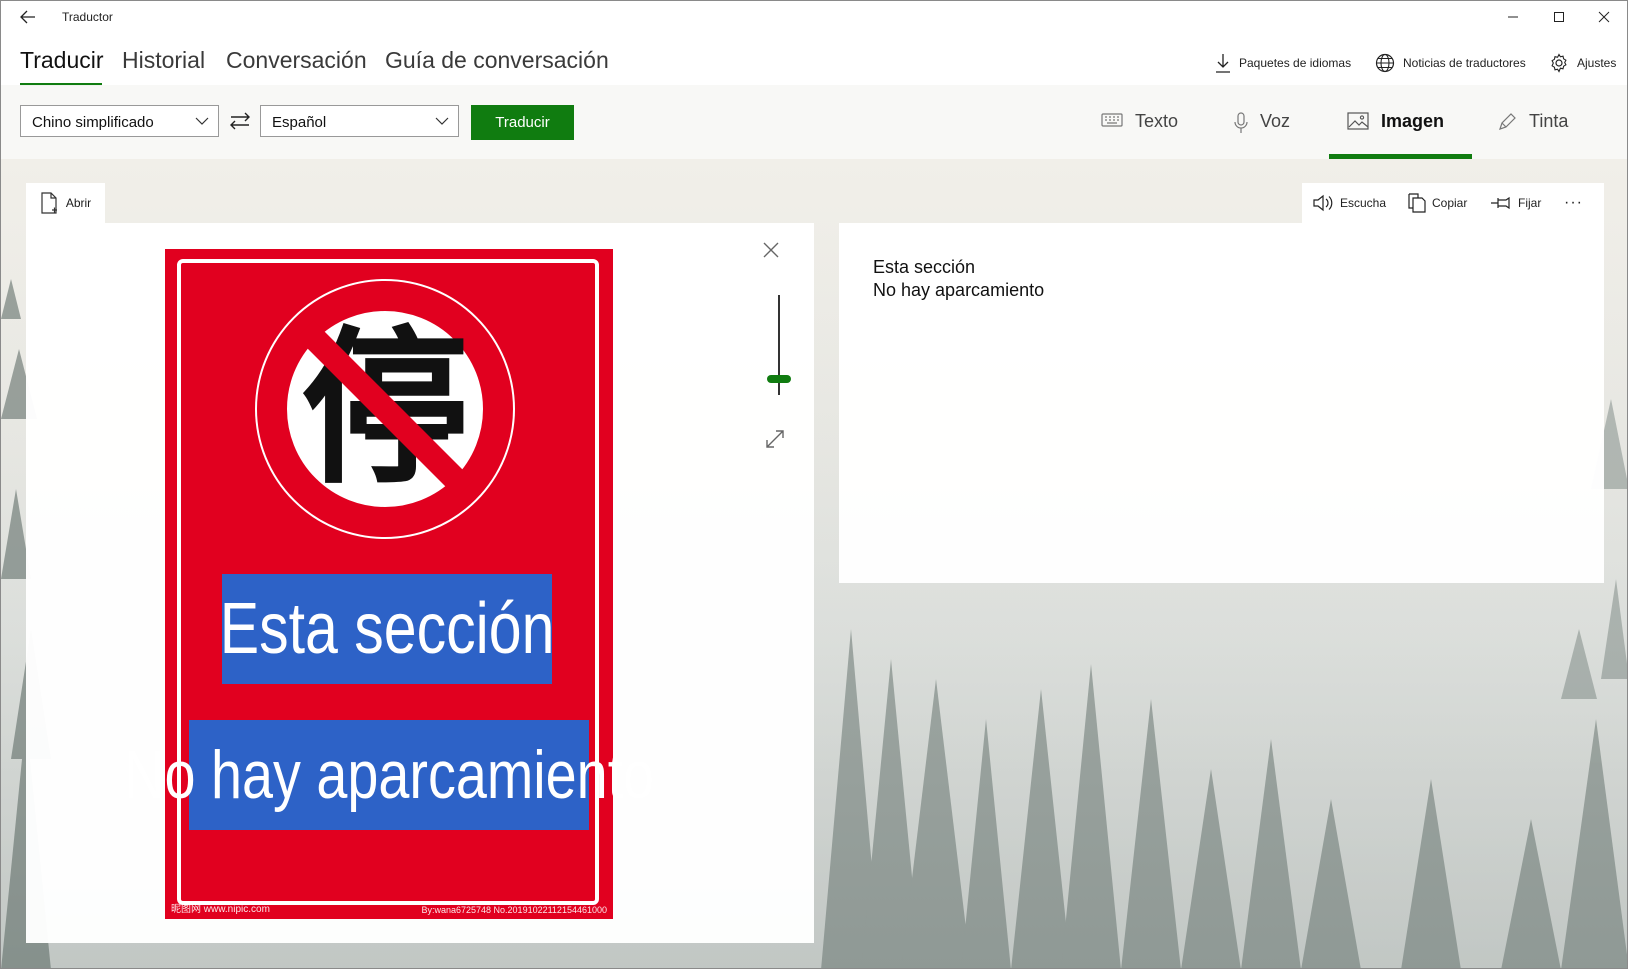  Describe the element at coordinates (1275, 121) in the screenshot. I see `mode-voz-label: Voz` at that location.